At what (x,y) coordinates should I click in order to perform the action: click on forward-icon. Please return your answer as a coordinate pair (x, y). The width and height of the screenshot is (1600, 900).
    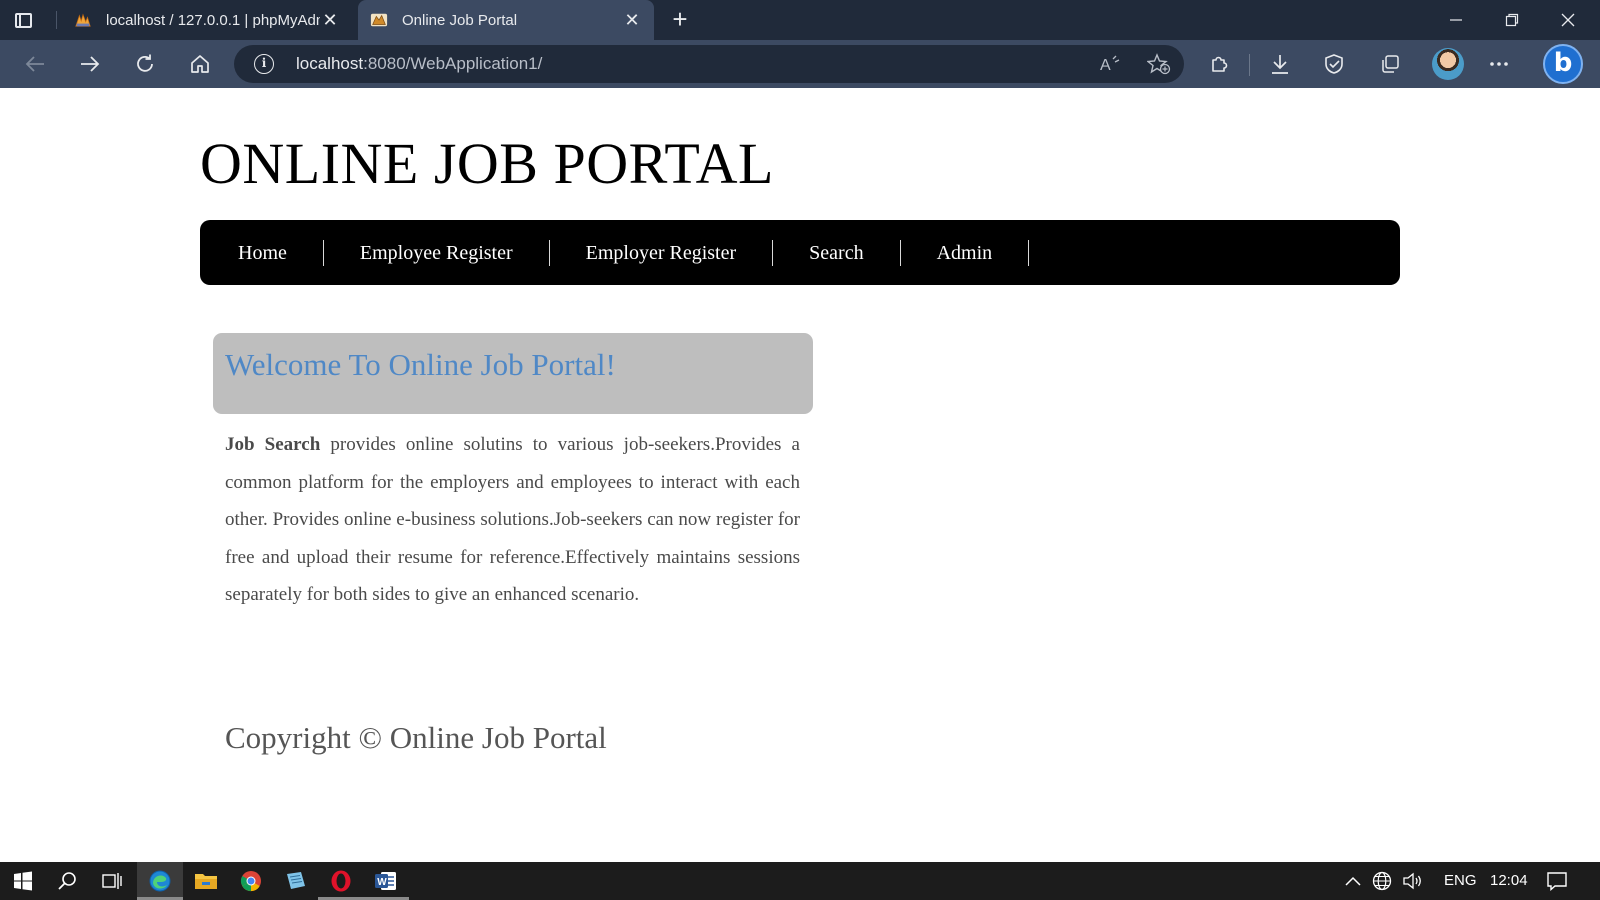
    Looking at the image, I should click on (90, 64).